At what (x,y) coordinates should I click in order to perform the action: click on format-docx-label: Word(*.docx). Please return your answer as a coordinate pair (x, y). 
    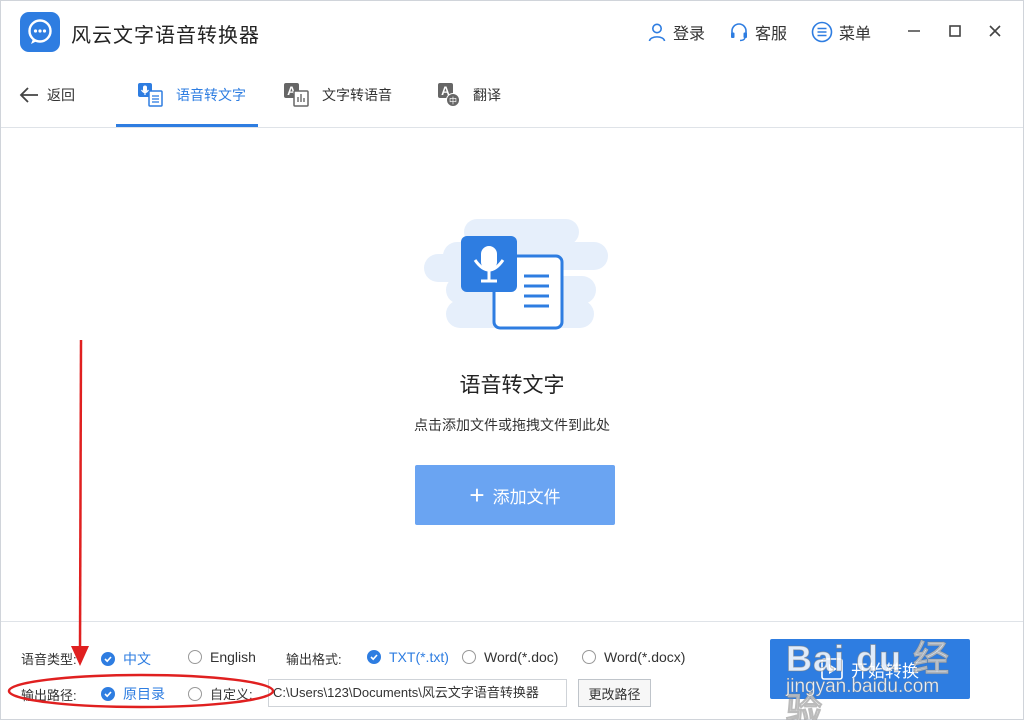
    Looking at the image, I should click on (645, 657).